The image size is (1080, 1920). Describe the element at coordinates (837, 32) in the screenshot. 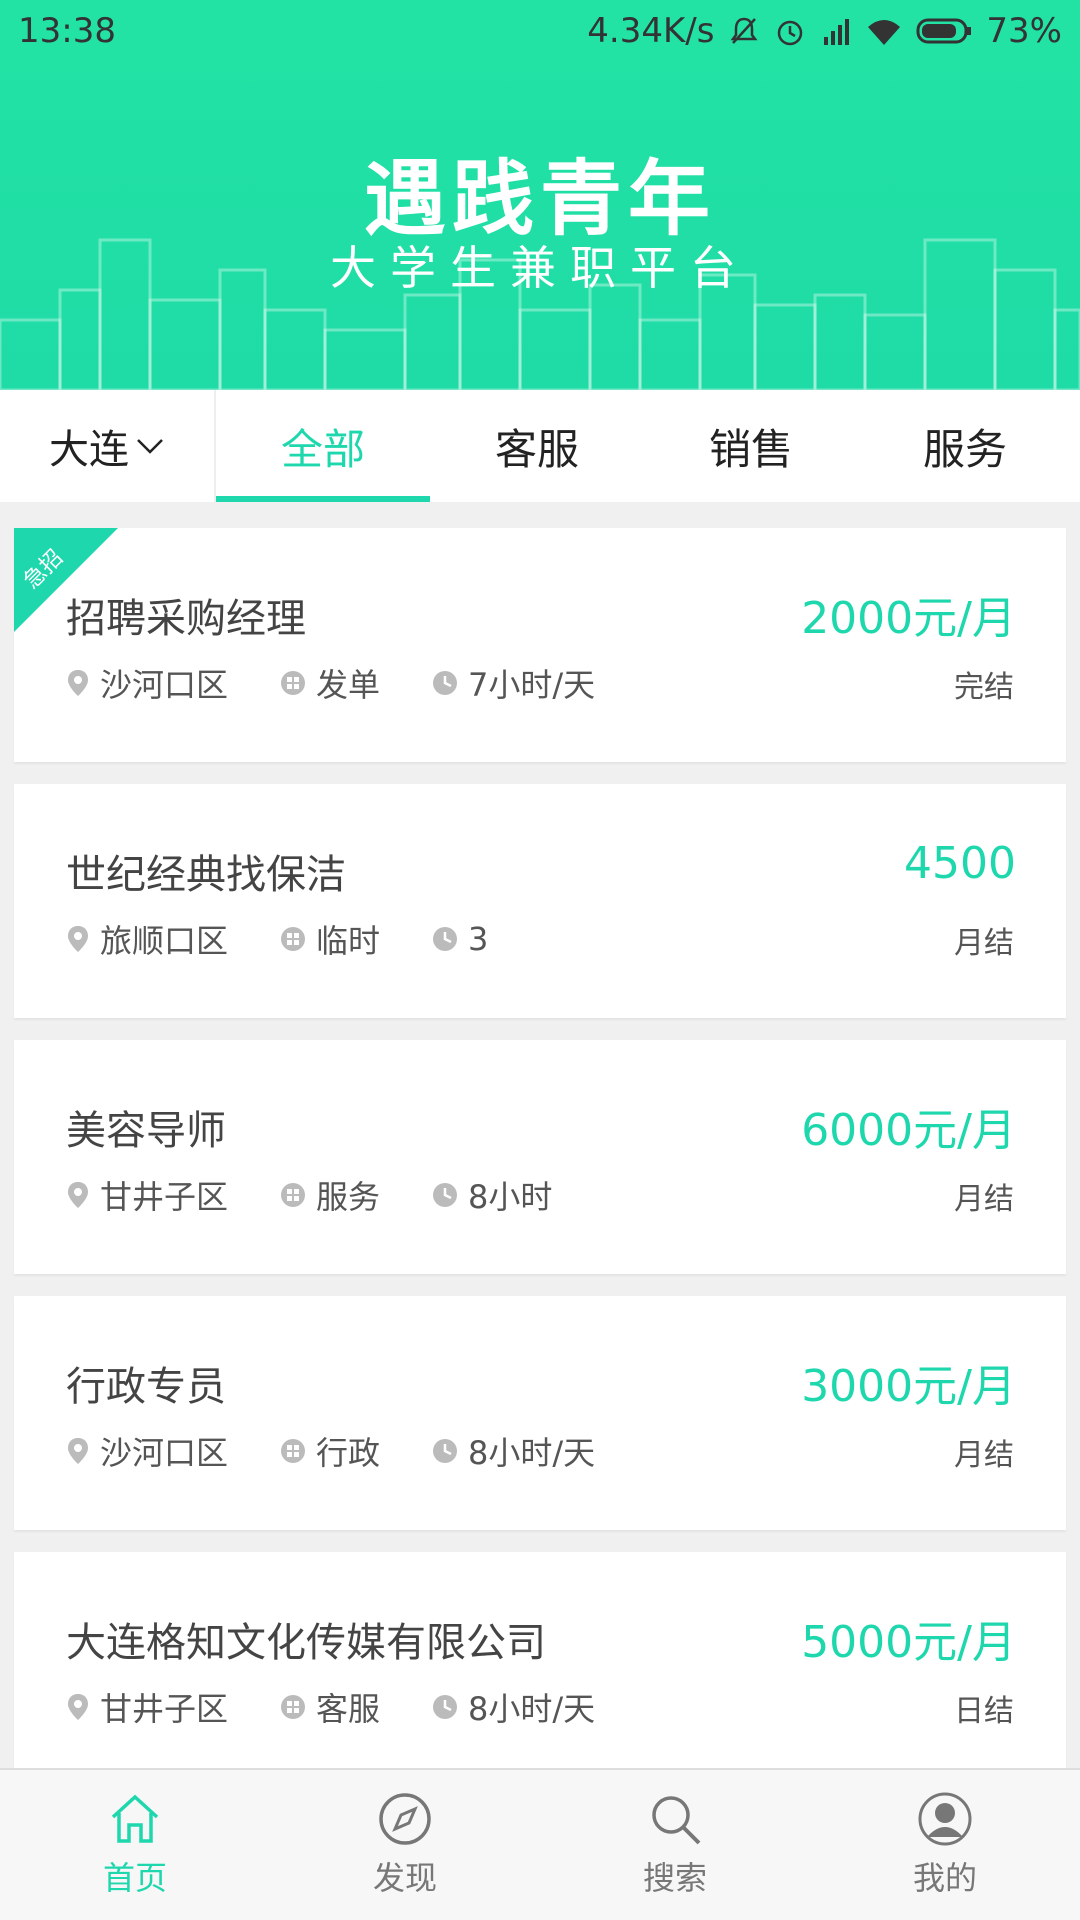

I see `signal-icon` at that location.